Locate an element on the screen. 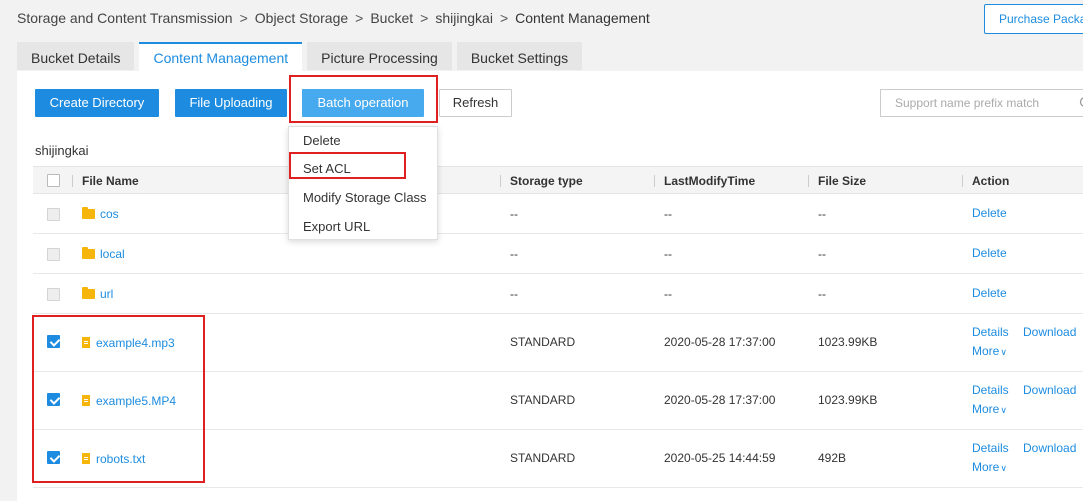 The image size is (1083, 501). column-header-storage-type: Storage type is located at coordinates (546, 181).